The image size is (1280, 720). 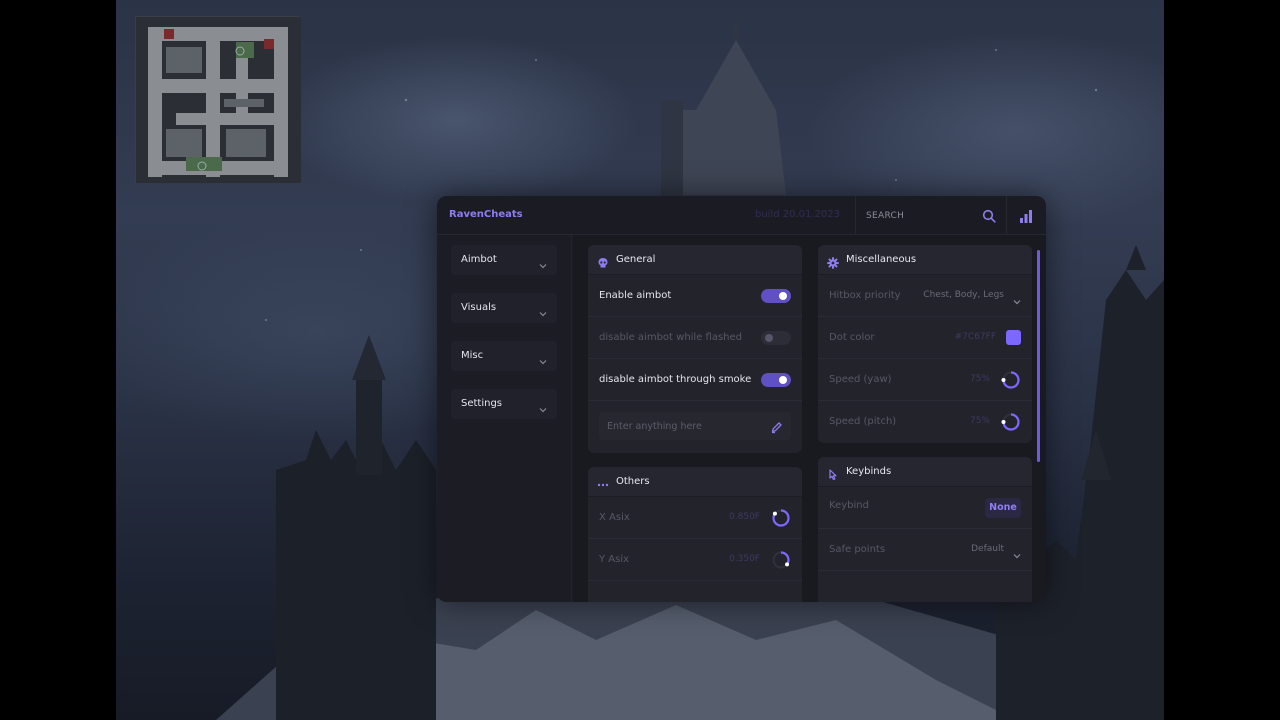 I want to click on sidebar-item-label: Misc, so click(x=472, y=355).